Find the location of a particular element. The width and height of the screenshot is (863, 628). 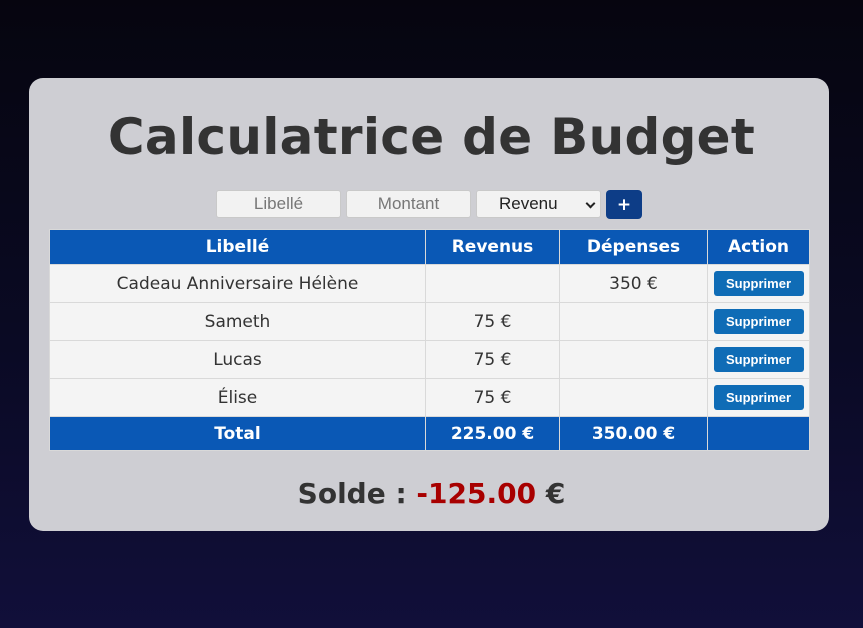

table-row: Sameth 75 € Supprimer is located at coordinates (429, 321).